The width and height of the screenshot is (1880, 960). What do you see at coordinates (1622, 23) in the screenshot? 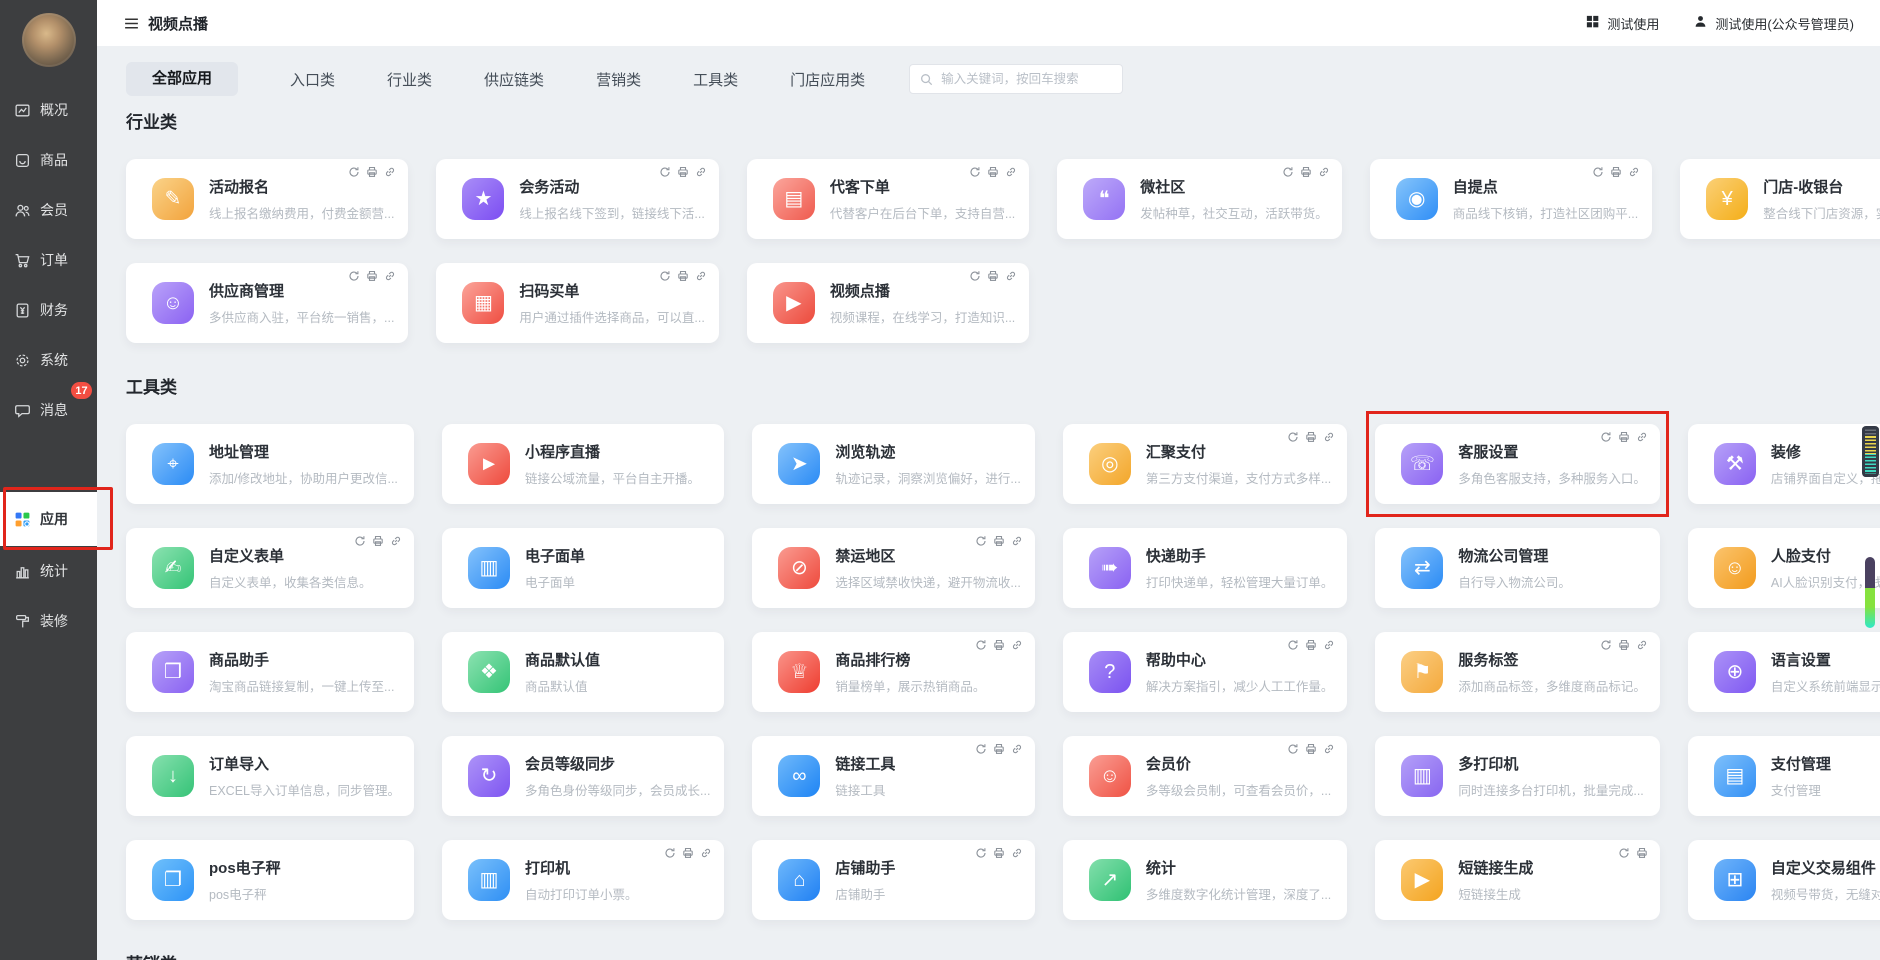
I see `workspace-switcher: 测试使用` at bounding box center [1622, 23].